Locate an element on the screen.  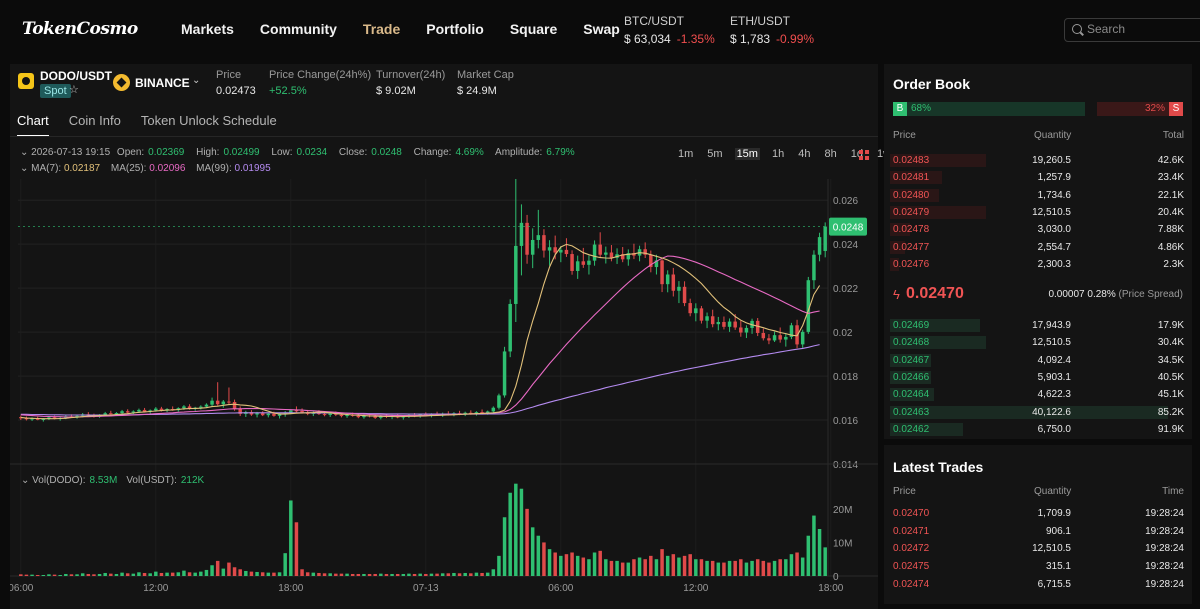
order-row: 0.02481 1,257.9 23.4K is located at coordinates (1038, 177).